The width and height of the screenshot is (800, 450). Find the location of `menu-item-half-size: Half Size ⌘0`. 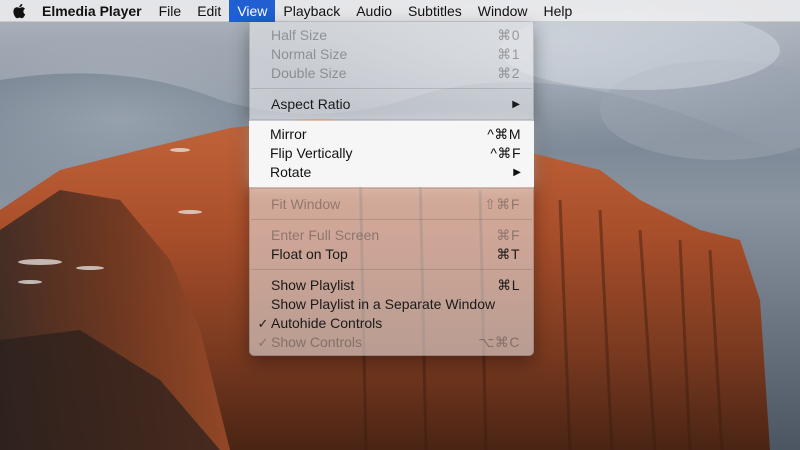

menu-item-half-size: Half Size ⌘0 is located at coordinates (391, 35).